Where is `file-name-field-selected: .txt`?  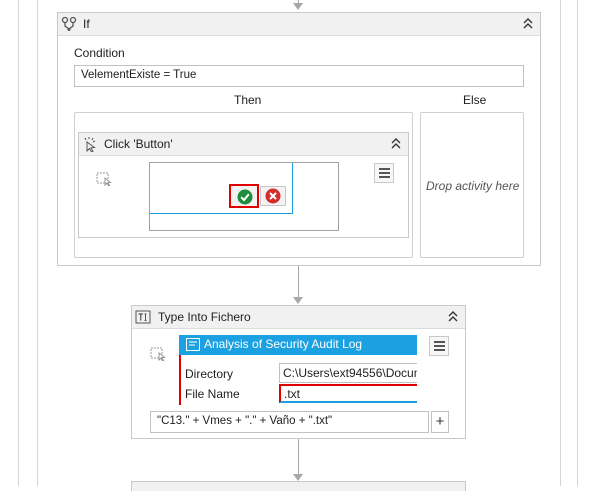 file-name-field-selected: .txt is located at coordinates (348, 393).